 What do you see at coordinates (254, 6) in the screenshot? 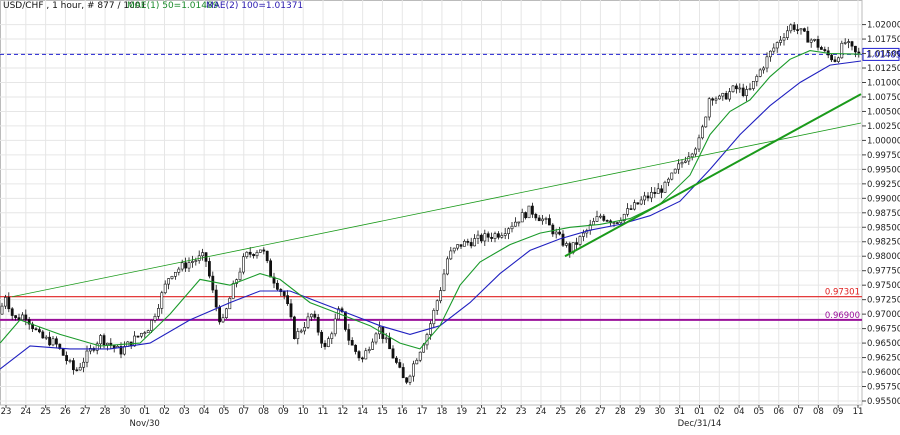
I see `ma100-label: MAE(2) 100=1.01371` at bounding box center [254, 6].